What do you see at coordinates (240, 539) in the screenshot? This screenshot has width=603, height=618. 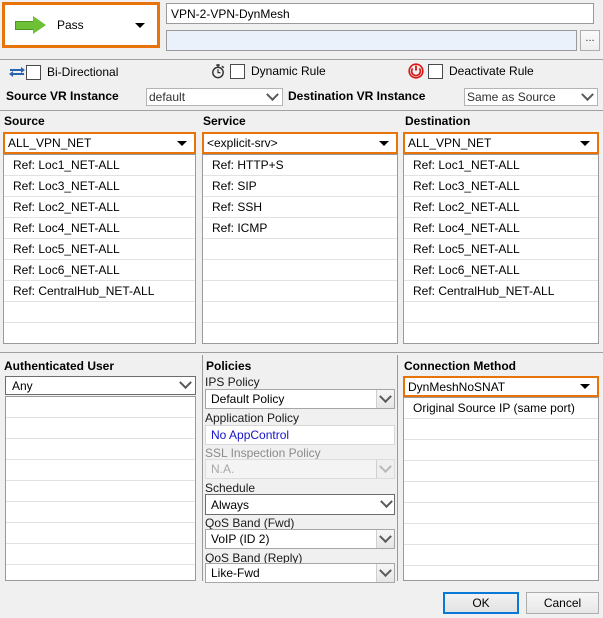 I see `qos-band-fwd-value: VoIP (ID 2)` at bounding box center [240, 539].